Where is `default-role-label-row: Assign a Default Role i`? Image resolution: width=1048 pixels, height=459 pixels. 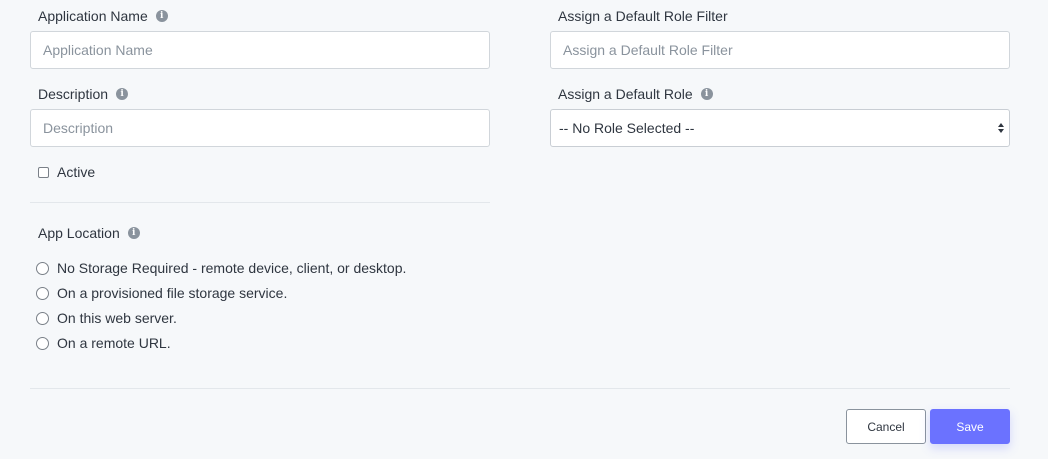 default-role-label-row: Assign a Default Role i is located at coordinates (635, 94).